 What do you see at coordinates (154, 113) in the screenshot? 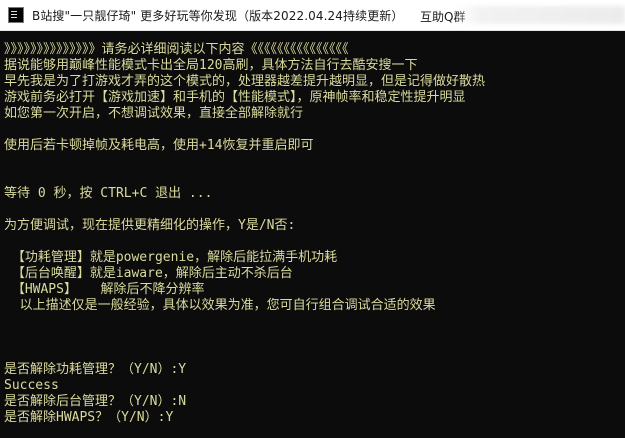
I see `console-line: 如您第一次开启，不想调试效果，直接全部解除就行` at bounding box center [154, 113].